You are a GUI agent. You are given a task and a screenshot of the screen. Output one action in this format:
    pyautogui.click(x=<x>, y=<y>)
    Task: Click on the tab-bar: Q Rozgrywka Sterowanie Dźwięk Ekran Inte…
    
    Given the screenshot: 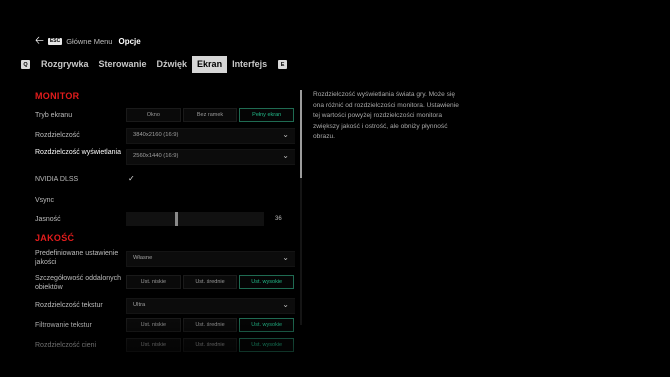 What is the action you would take?
    pyautogui.click(x=154, y=64)
    